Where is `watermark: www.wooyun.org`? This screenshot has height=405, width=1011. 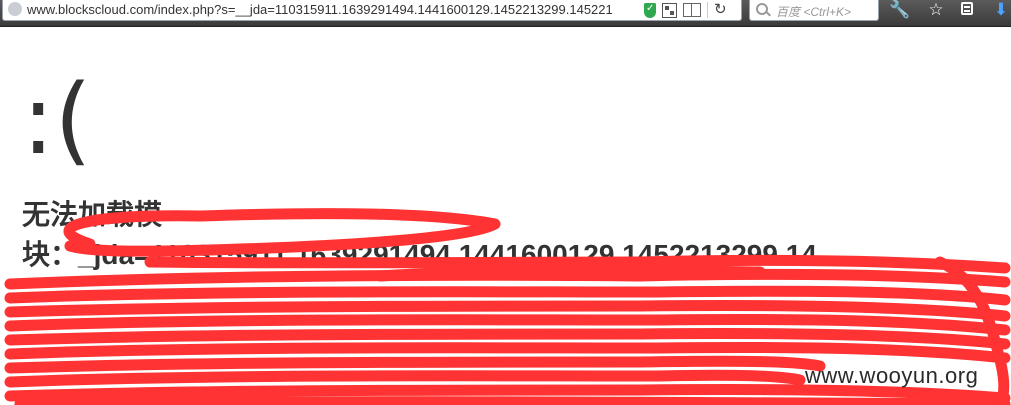
watermark: www.wooyun.org is located at coordinates (892, 375).